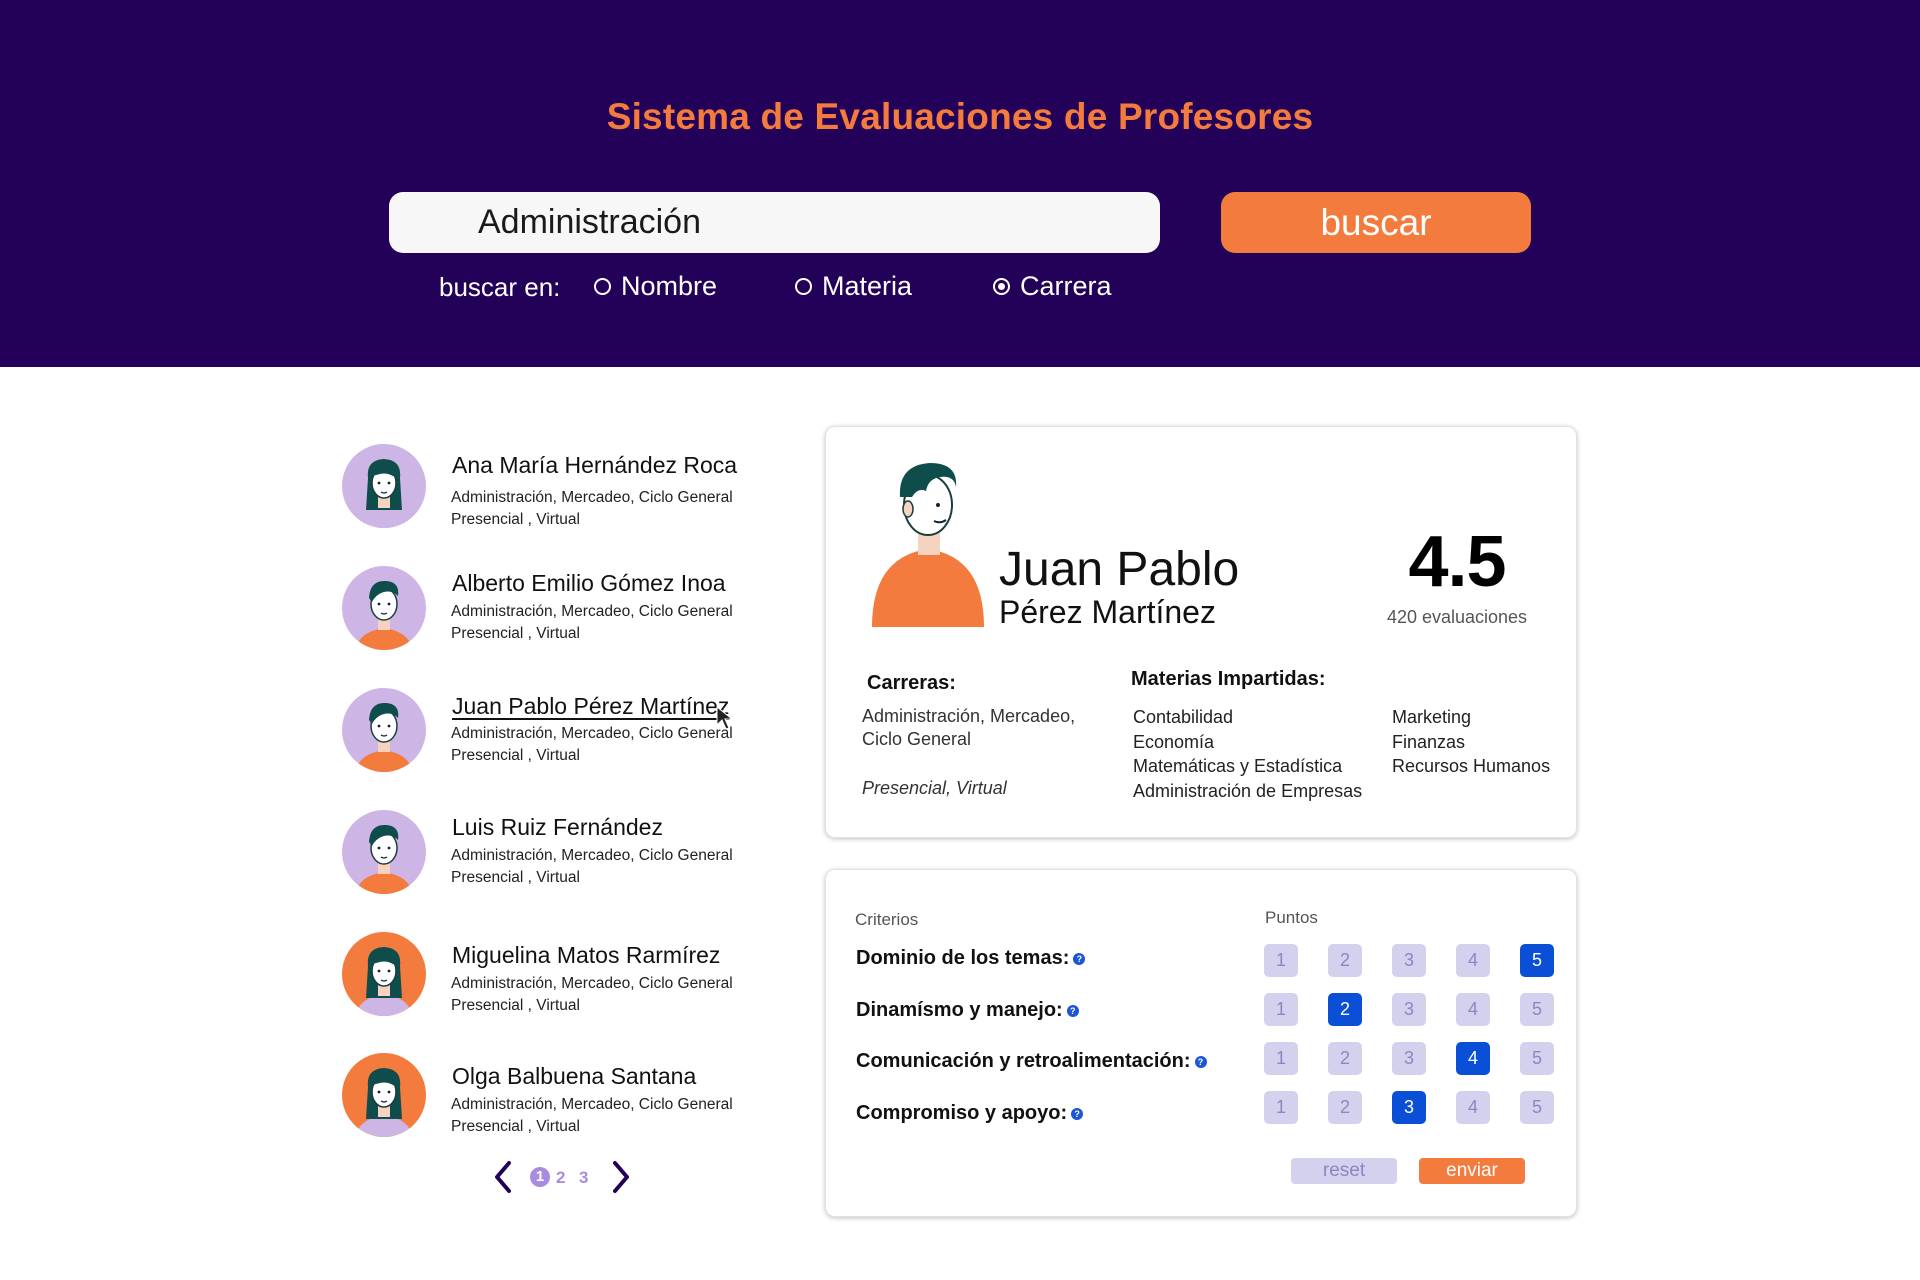 The height and width of the screenshot is (1280, 1920). Describe the element at coordinates (1238, 766) in the screenshot. I see `subject-item: Matemáticas y Estadística` at that location.